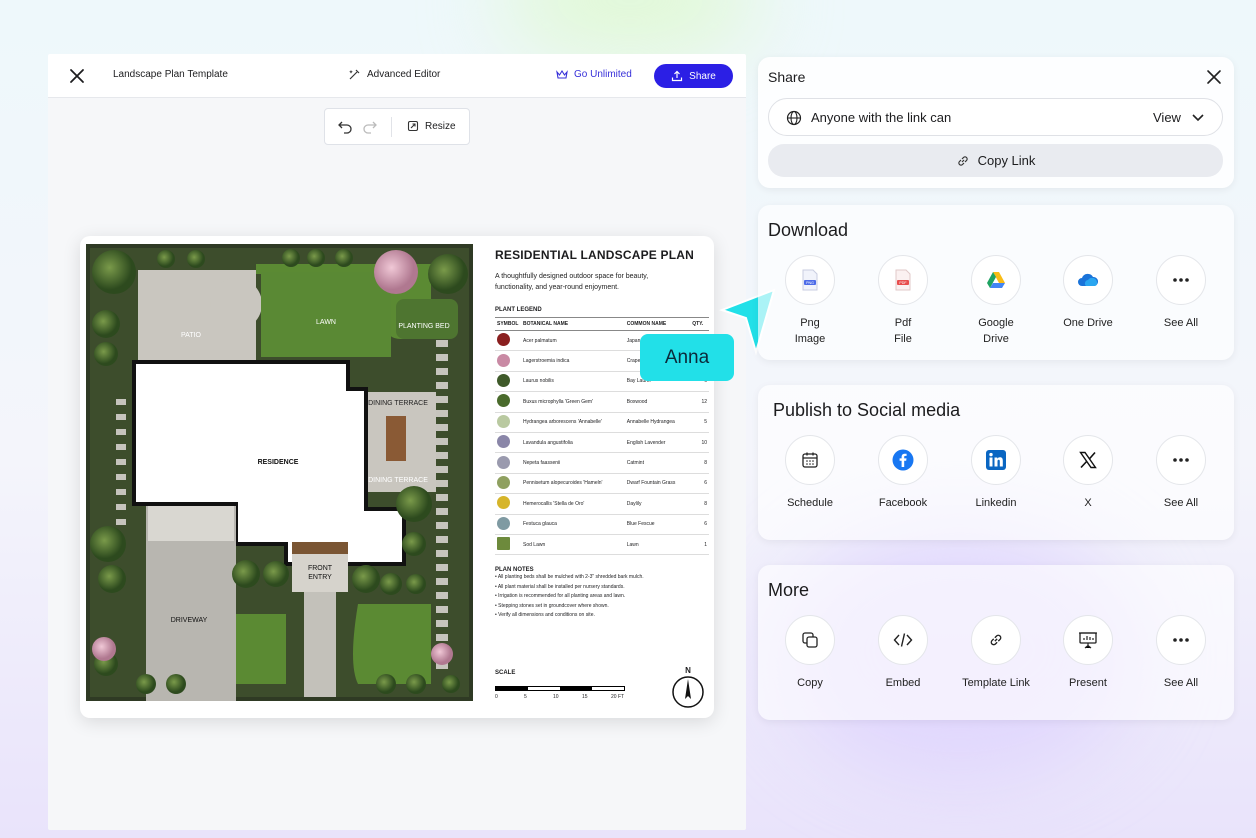  I want to click on legend-row: Nepeta faassenii Catmint 8, so click(602, 463).